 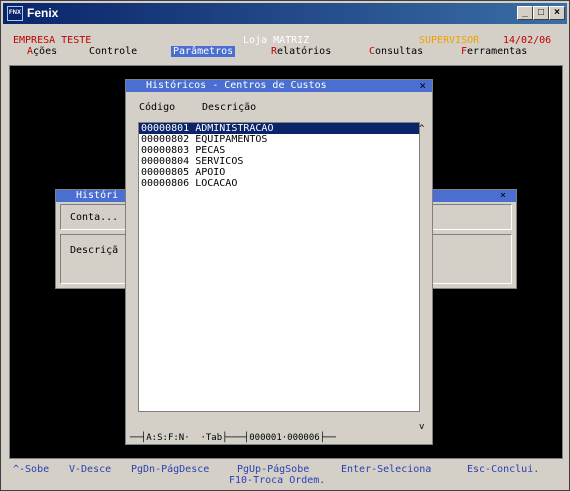 I want to click on status-line: ──┤A:S:F:N· ·Tab├───┤000001·000006├──, so click(x=233, y=438).